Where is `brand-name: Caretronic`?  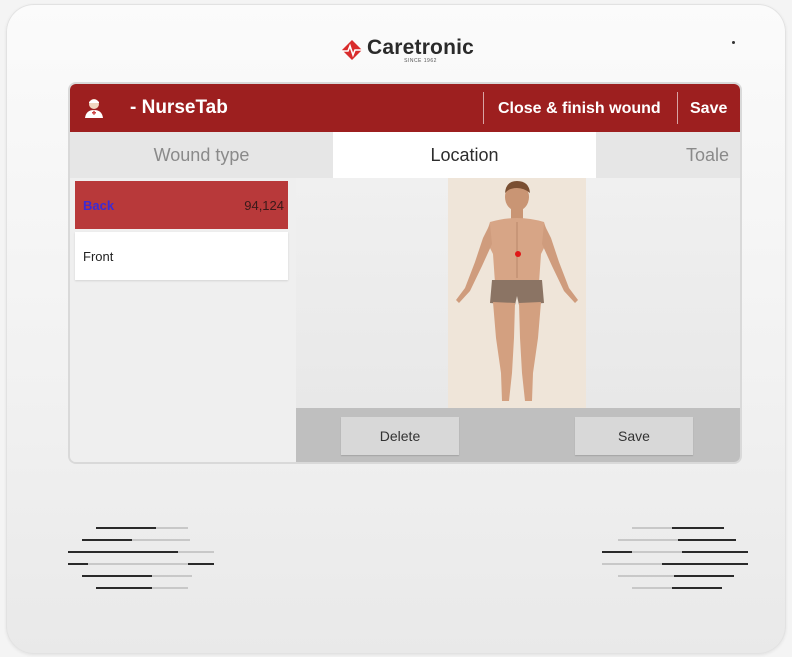
brand-name: Caretronic is located at coordinates (421, 47).